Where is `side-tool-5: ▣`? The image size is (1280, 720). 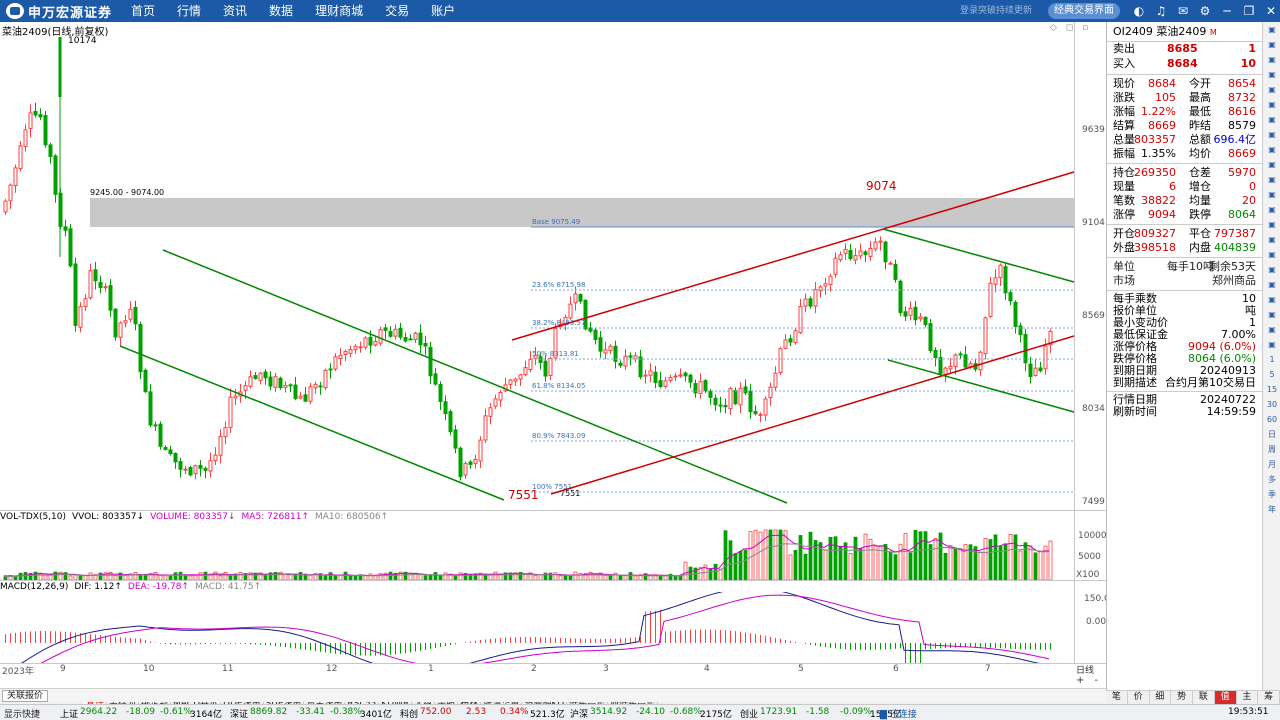 side-tool-5: ▣ is located at coordinates (1271, 104).